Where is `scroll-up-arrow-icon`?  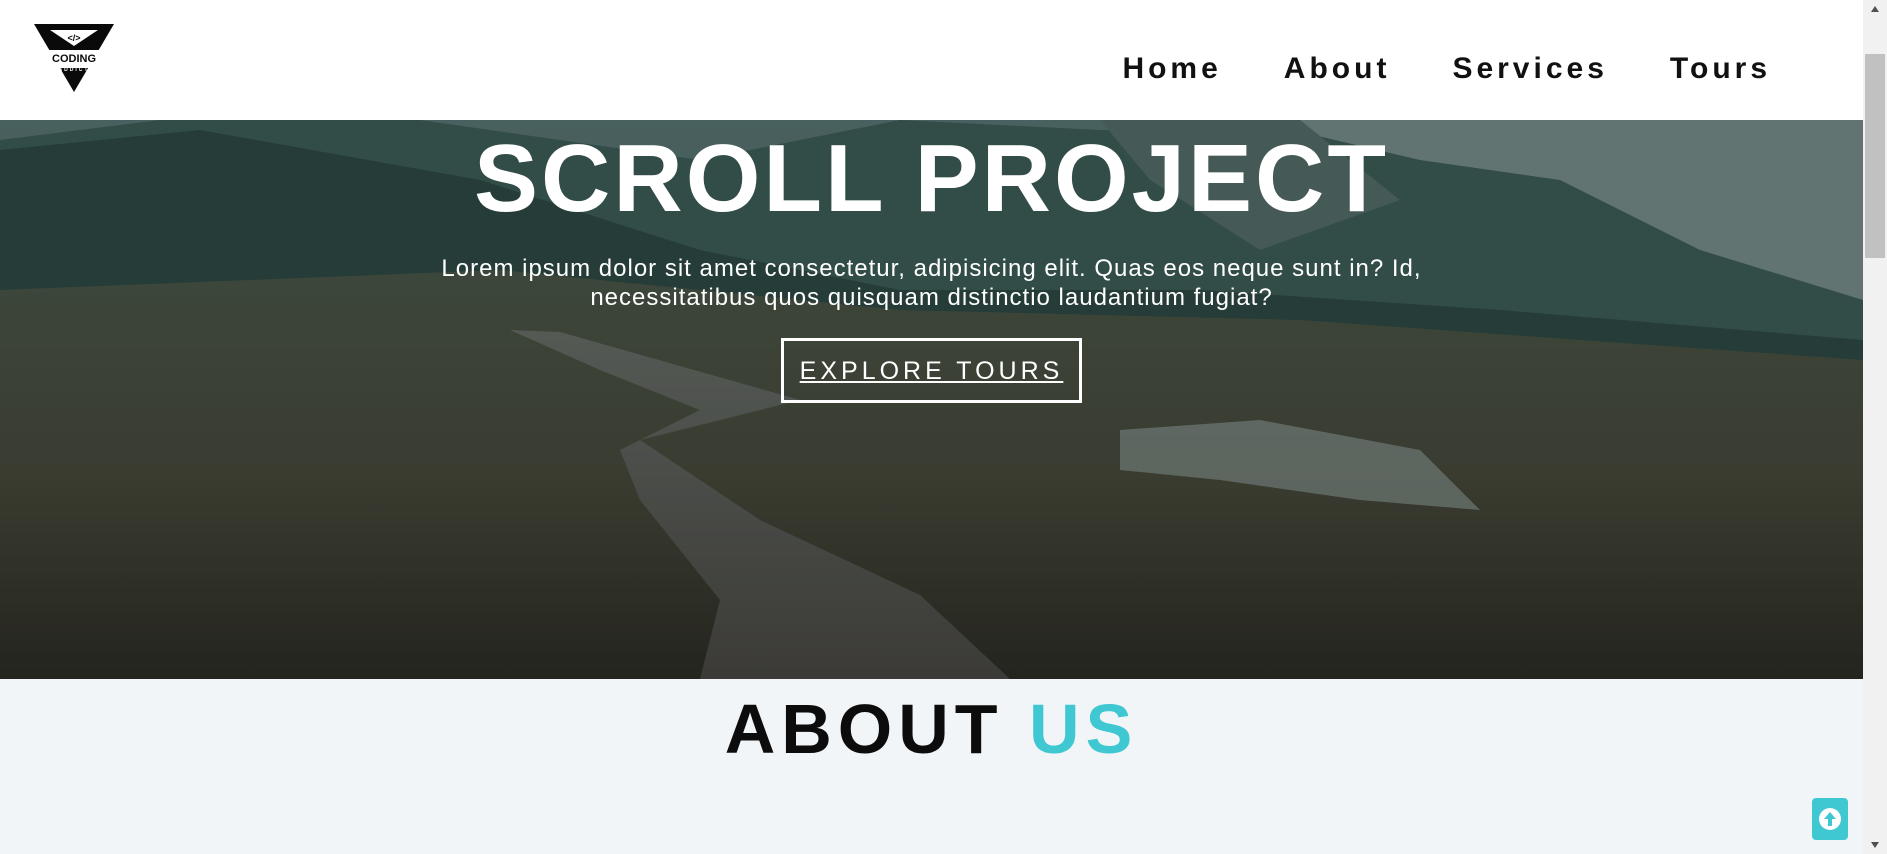 scroll-up-arrow-icon is located at coordinates (1875, 9).